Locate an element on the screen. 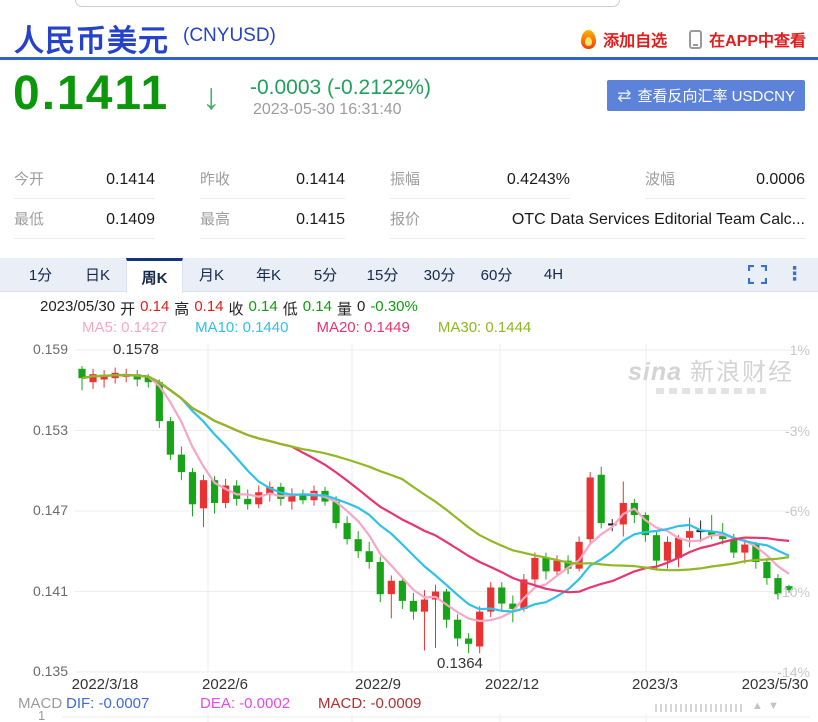  sina-watermark: sina 新浪财经 is located at coordinates (711, 373).